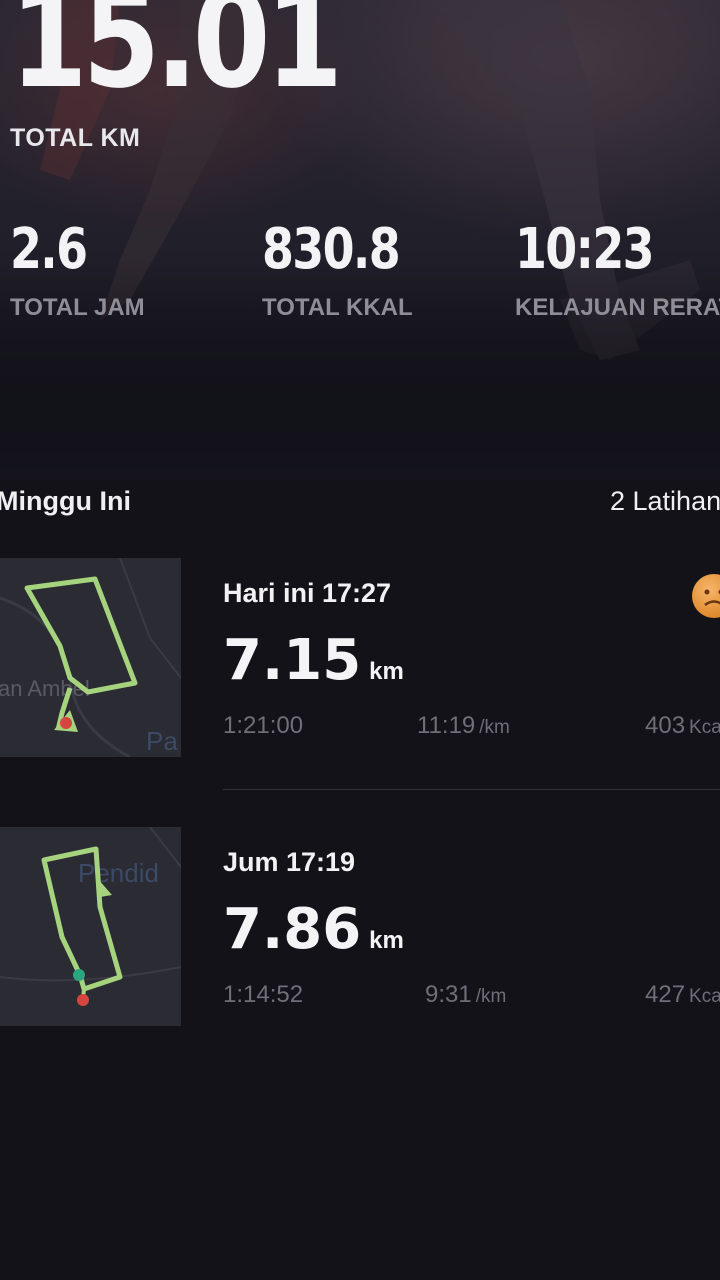 This screenshot has height=1280, width=720. I want to click on activity-distance: 7.86 km, so click(313, 930).